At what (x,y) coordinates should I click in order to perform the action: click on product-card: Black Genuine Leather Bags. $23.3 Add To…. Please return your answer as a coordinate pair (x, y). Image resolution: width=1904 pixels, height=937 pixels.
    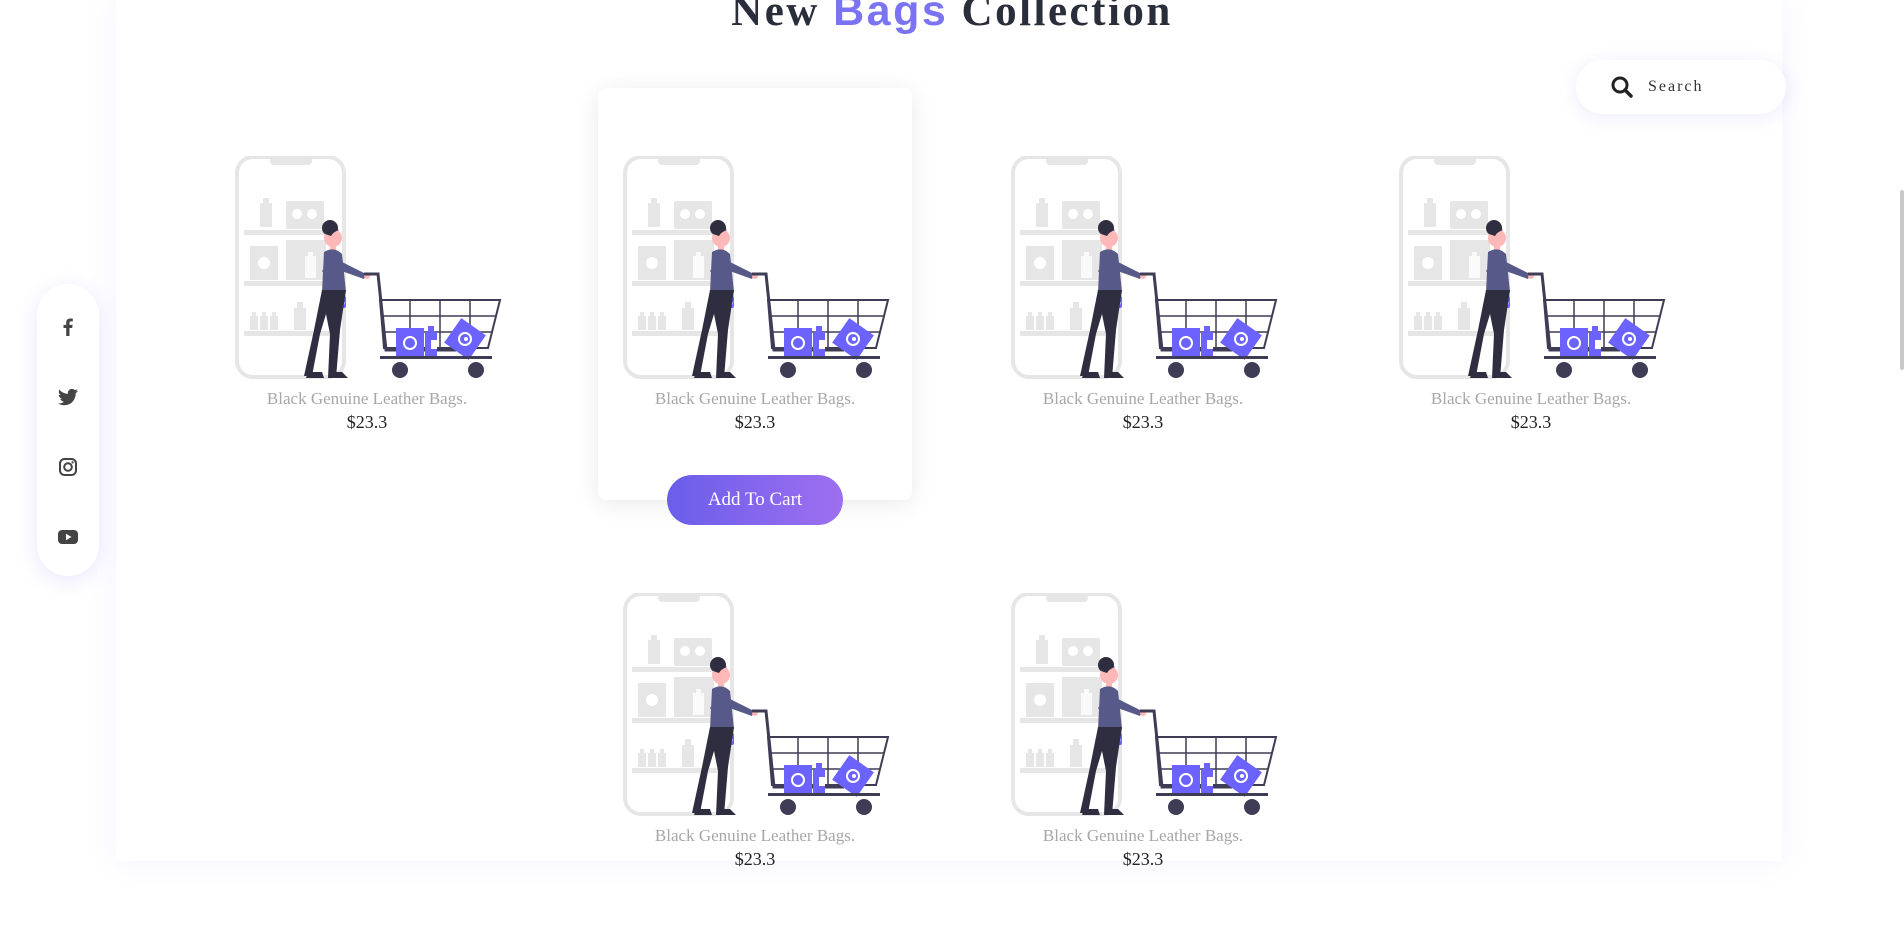
    Looking at the image, I should click on (755, 306).